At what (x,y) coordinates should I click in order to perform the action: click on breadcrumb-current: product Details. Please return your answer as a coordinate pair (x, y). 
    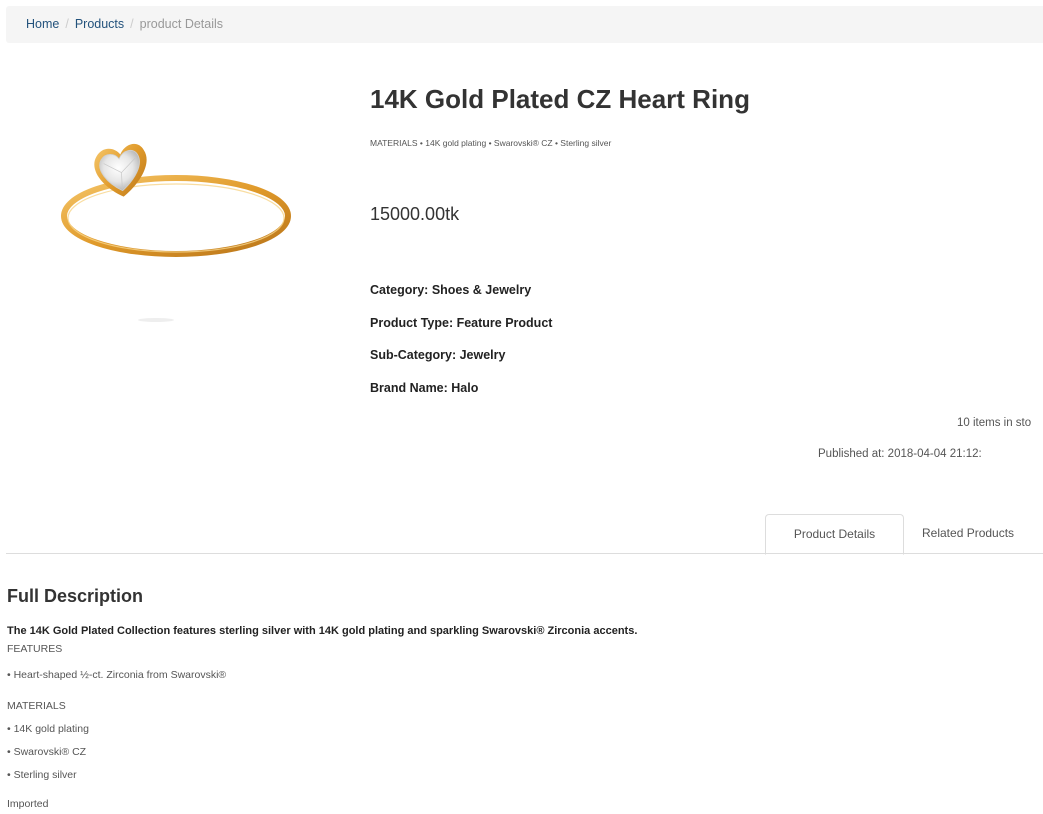
    Looking at the image, I should click on (181, 24).